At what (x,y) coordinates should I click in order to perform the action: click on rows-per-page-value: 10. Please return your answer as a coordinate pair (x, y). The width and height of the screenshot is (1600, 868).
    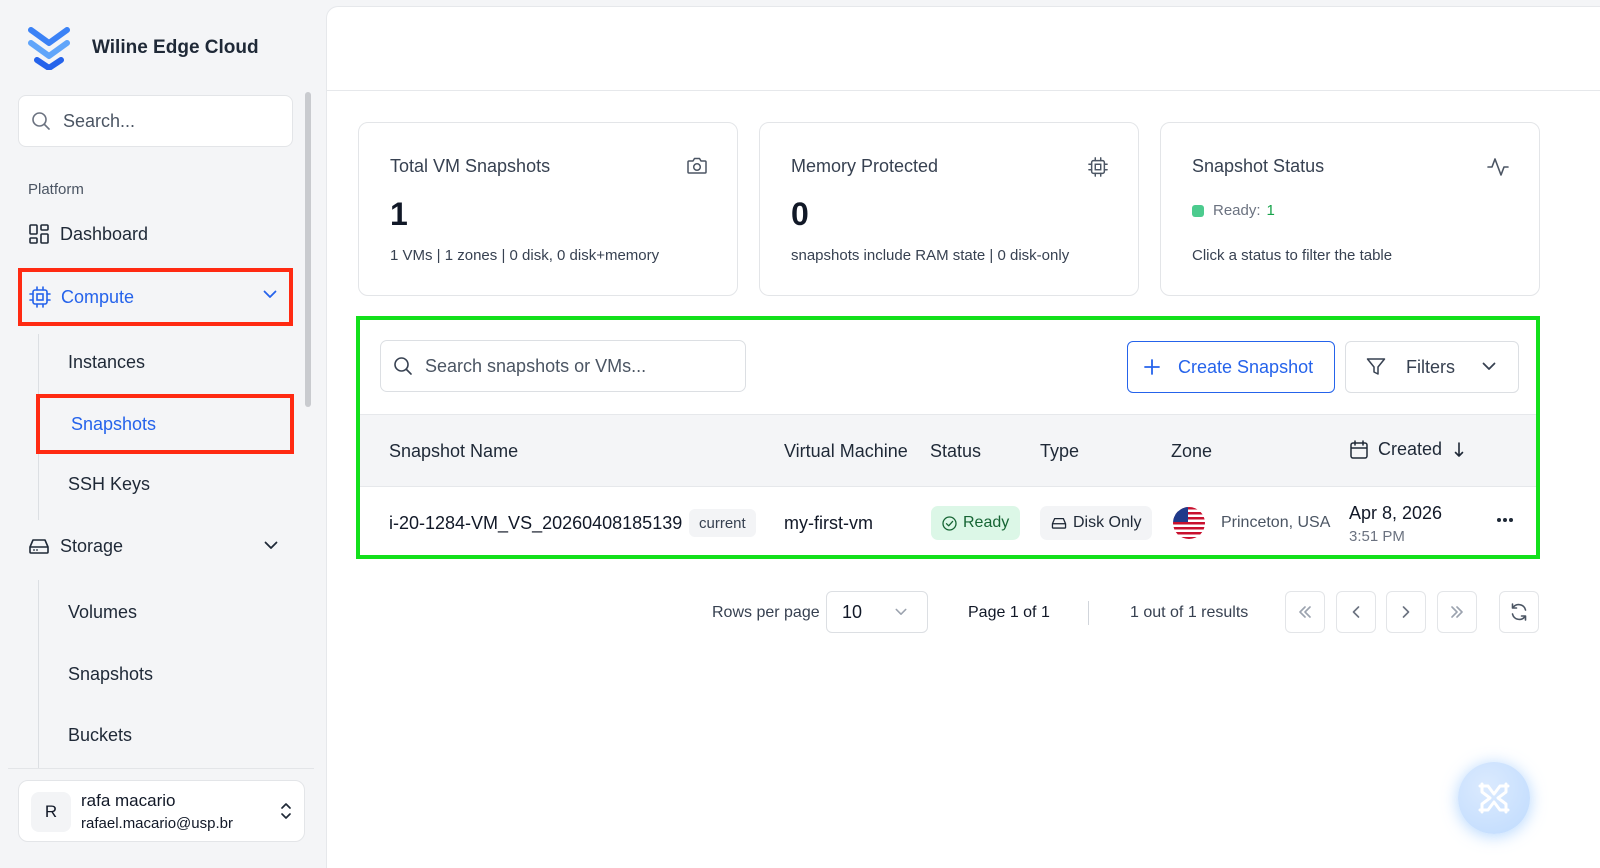
    Looking at the image, I should click on (852, 611).